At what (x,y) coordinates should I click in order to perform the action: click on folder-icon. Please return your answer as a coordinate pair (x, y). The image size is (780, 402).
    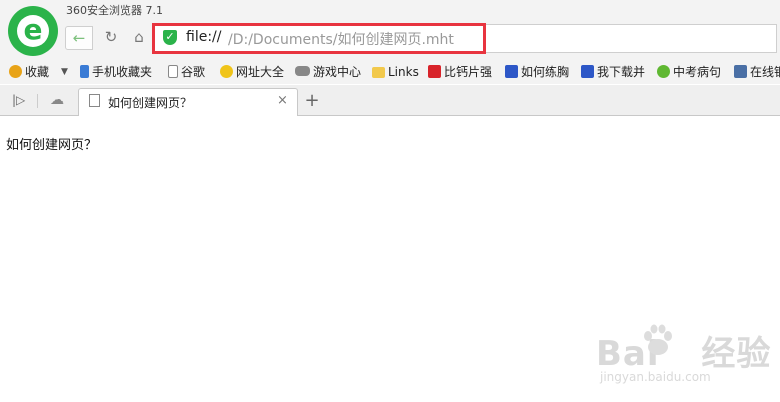
    Looking at the image, I should click on (378, 72).